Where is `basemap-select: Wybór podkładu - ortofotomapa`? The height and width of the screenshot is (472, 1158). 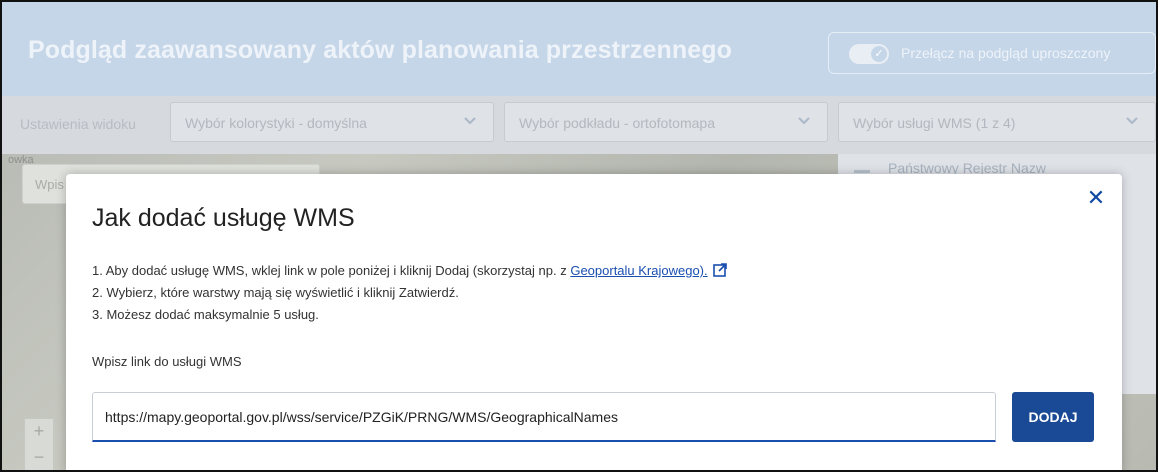
basemap-select: Wybór podkładu - ortofotomapa is located at coordinates (666, 122).